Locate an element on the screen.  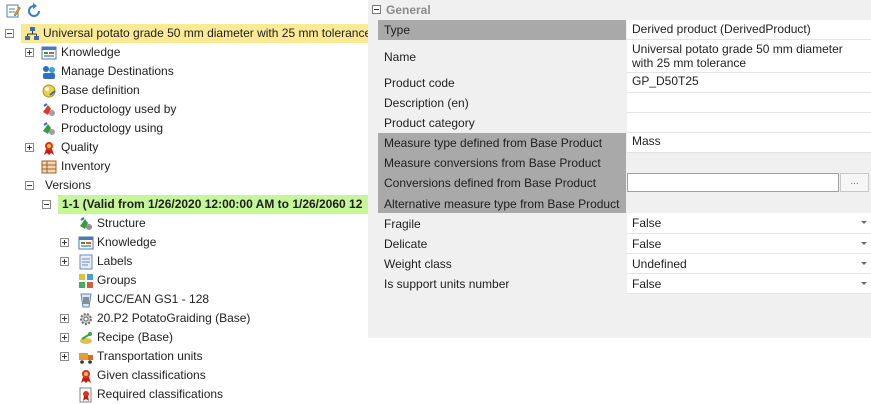
tree-item-manage-destinations: Manage Destinations is located at coordinates (184, 71).